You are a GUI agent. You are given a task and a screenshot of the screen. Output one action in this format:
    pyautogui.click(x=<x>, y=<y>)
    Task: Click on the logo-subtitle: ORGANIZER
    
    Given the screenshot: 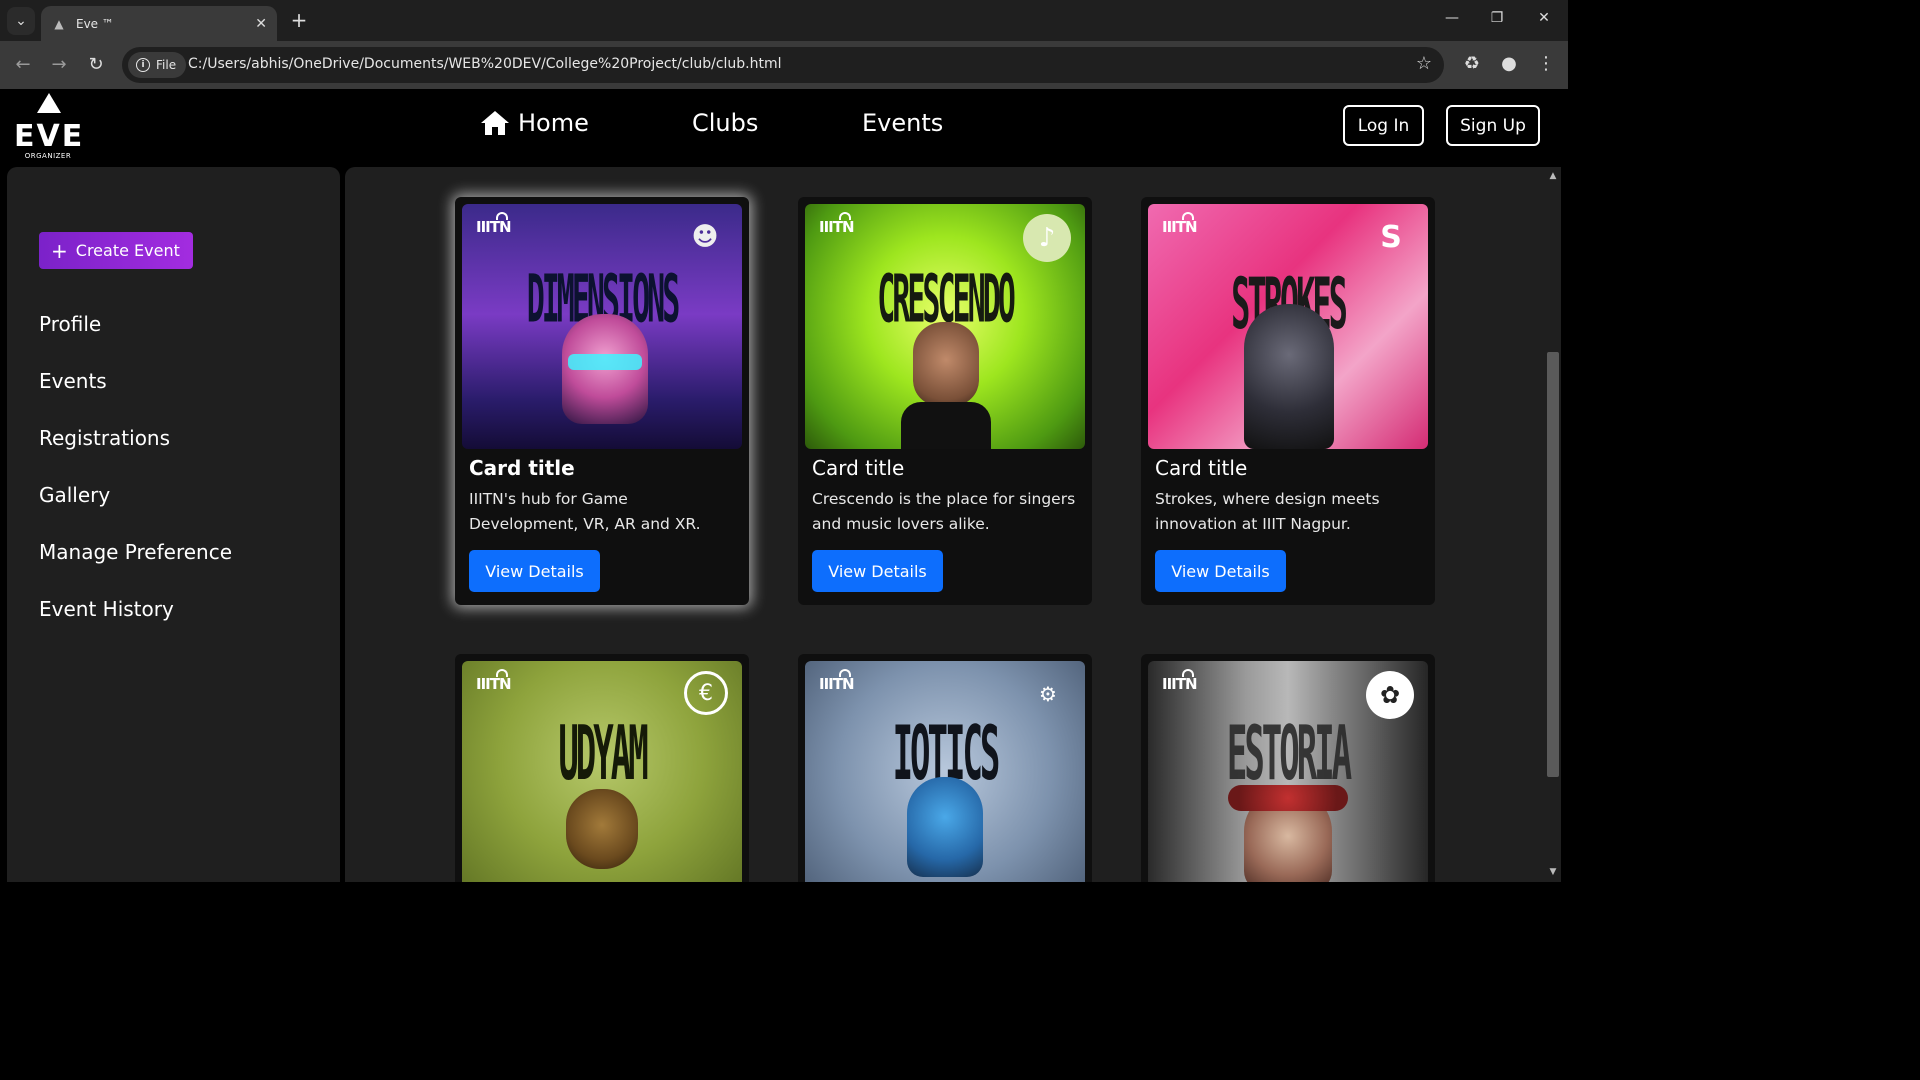 What is the action you would take?
    pyautogui.click(x=48, y=156)
    